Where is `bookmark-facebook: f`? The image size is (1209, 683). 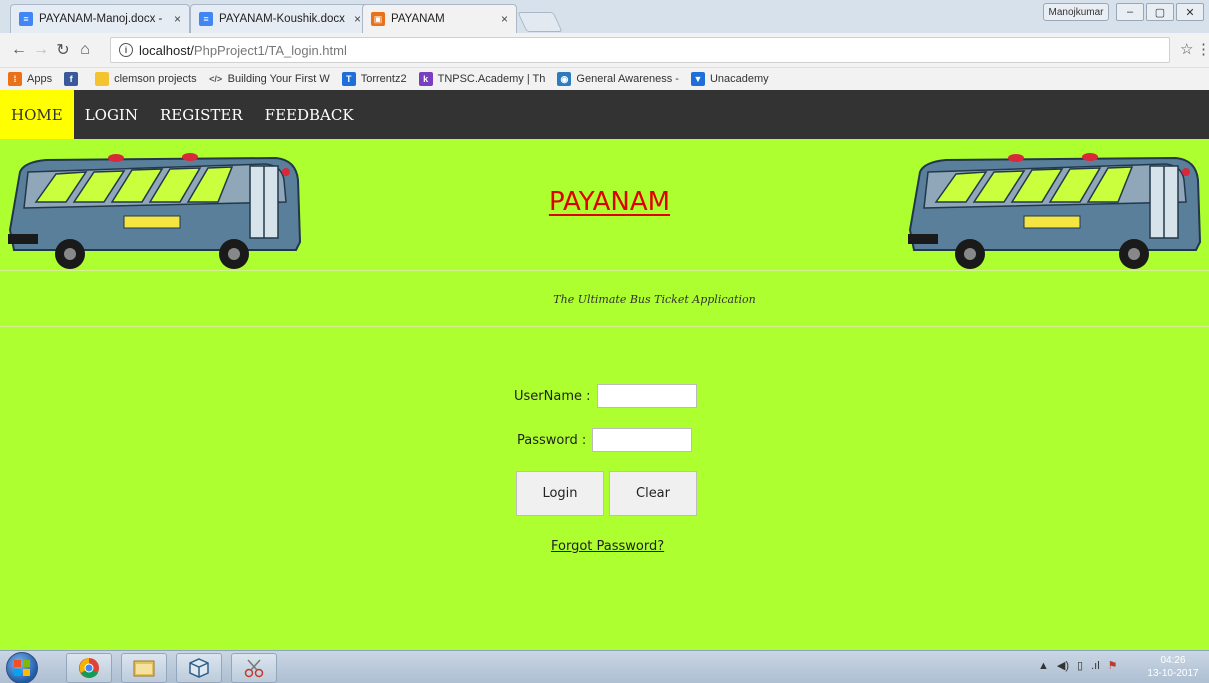 bookmark-facebook: f is located at coordinates (73, 79).